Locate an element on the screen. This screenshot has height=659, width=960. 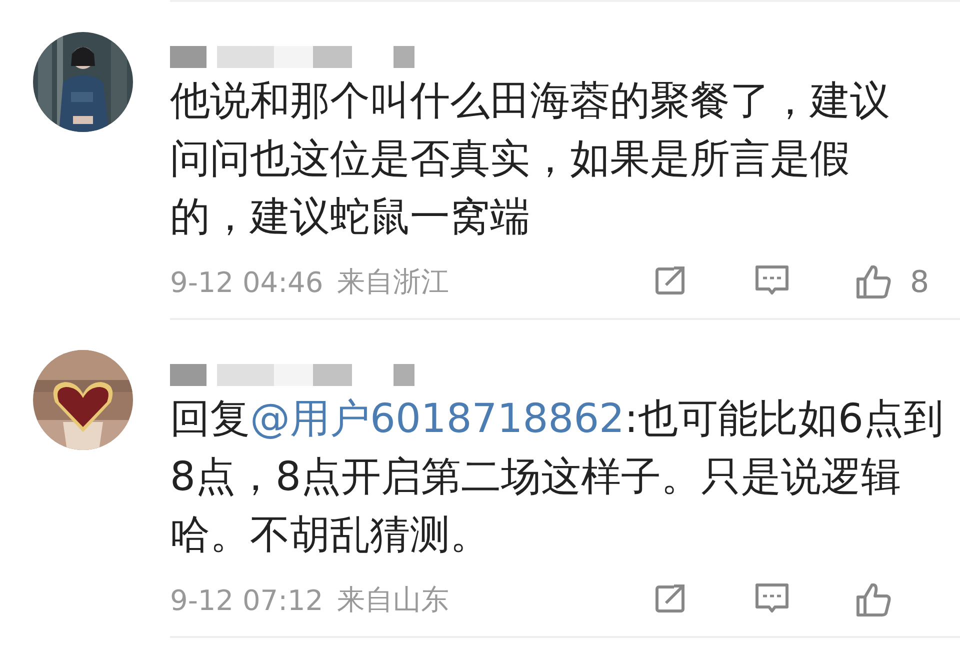
comment-time: 9-12 07:12 is located at coordinates (247, 600).